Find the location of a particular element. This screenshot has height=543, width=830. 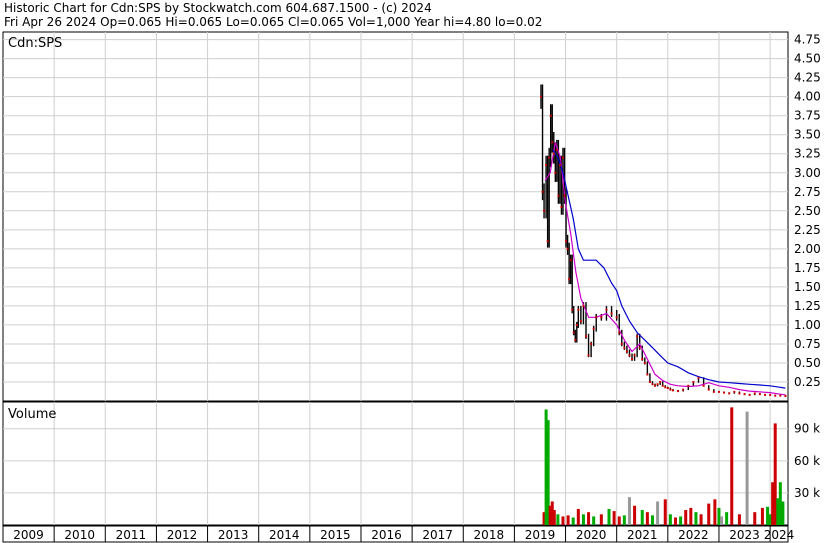

year-label: 2018 is located at coordinates (489, 535).